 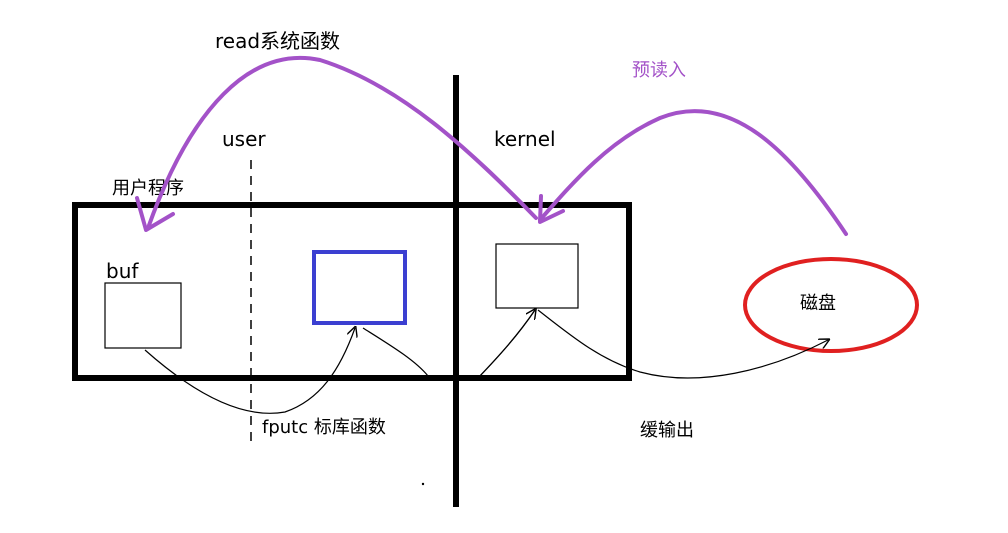 I want to click on buffered-output-label: 缓输出, so click(x=667, y=430).